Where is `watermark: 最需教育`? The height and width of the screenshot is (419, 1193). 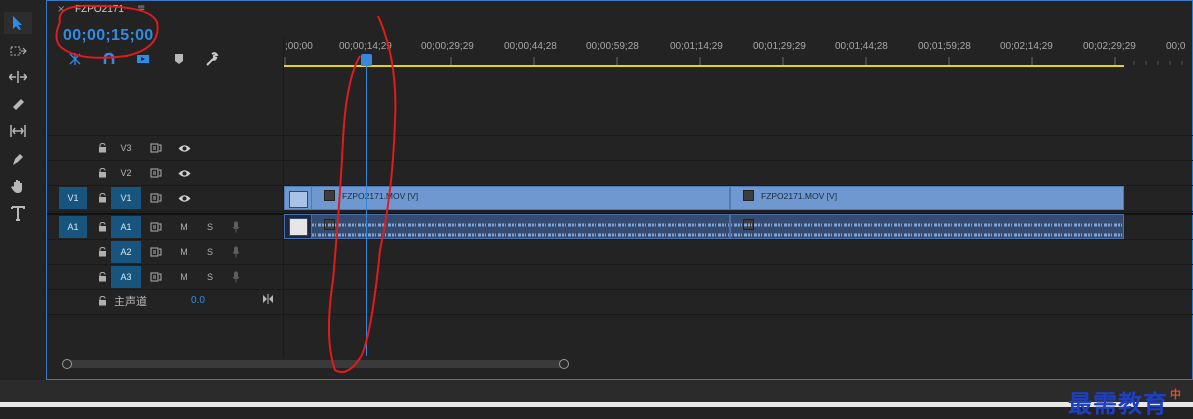 watermark: 最需教育 is located at coordinates (1118, 403).